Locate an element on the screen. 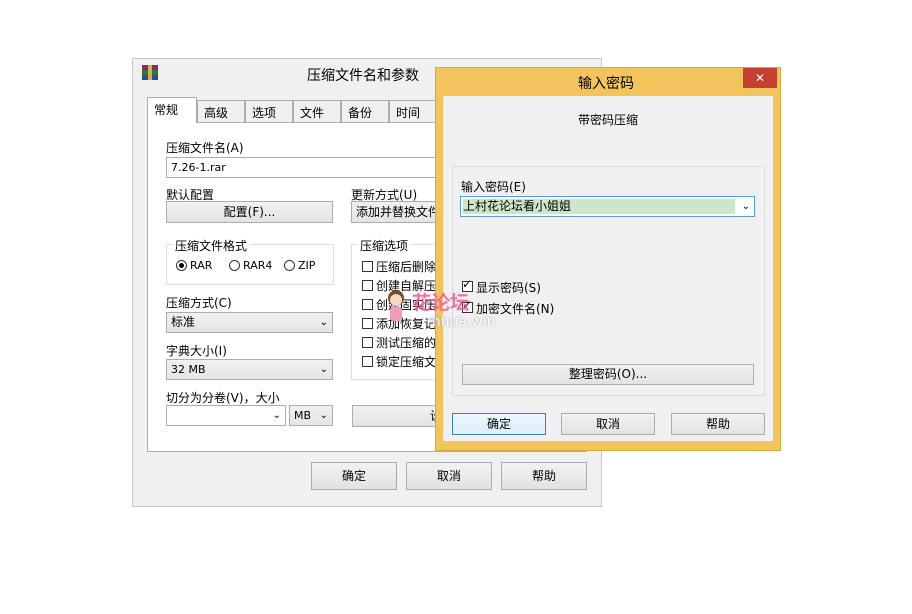  password-value: 上村花论坛看小姐姐 is located at coordinates (599, 206).